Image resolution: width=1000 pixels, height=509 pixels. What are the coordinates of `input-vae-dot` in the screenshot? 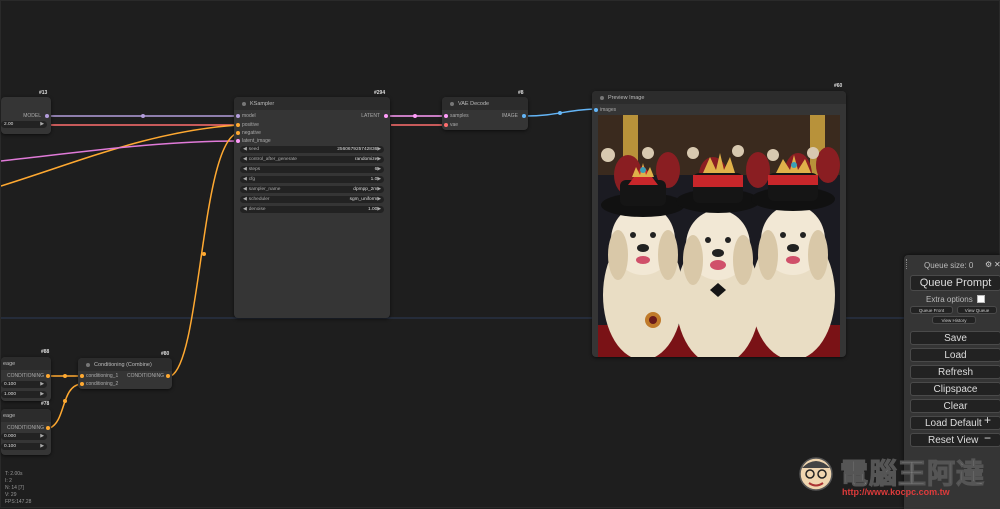 It's located at (446, 125).